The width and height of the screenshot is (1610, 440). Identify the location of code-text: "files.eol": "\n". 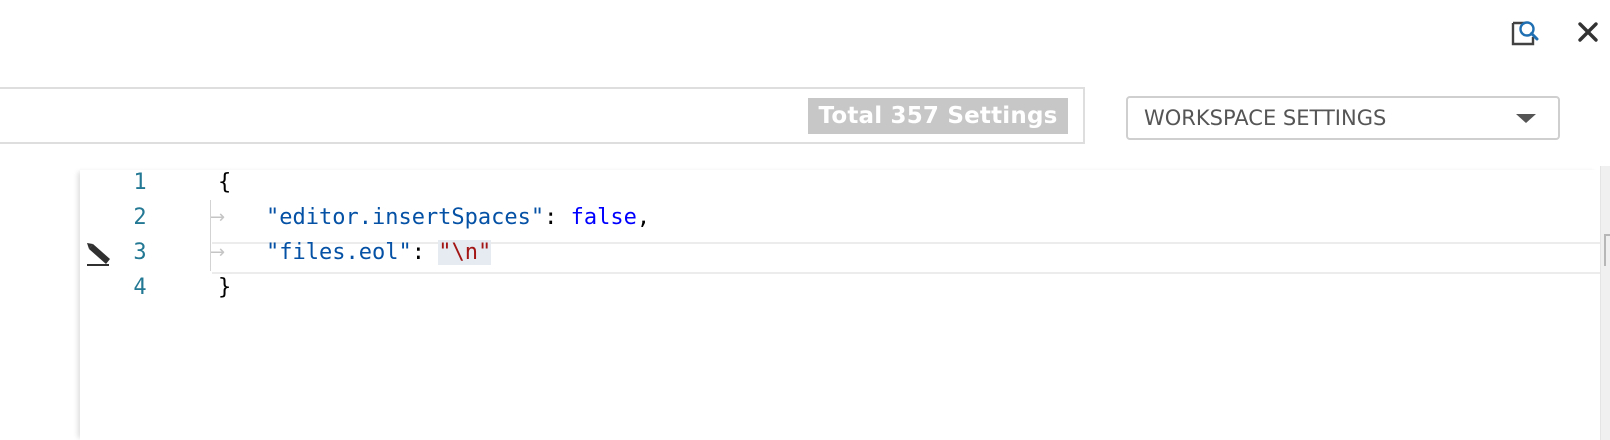
(379, 253).